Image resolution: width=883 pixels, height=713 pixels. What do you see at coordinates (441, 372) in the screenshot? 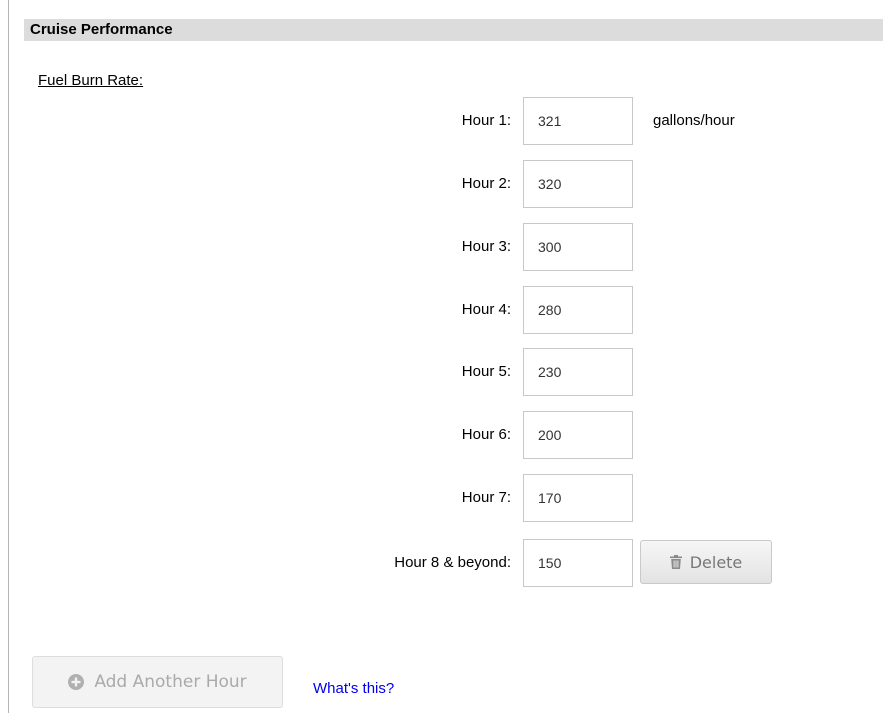
I see `hour-row-5: Hour 5:` at bounding box center [441, 372].